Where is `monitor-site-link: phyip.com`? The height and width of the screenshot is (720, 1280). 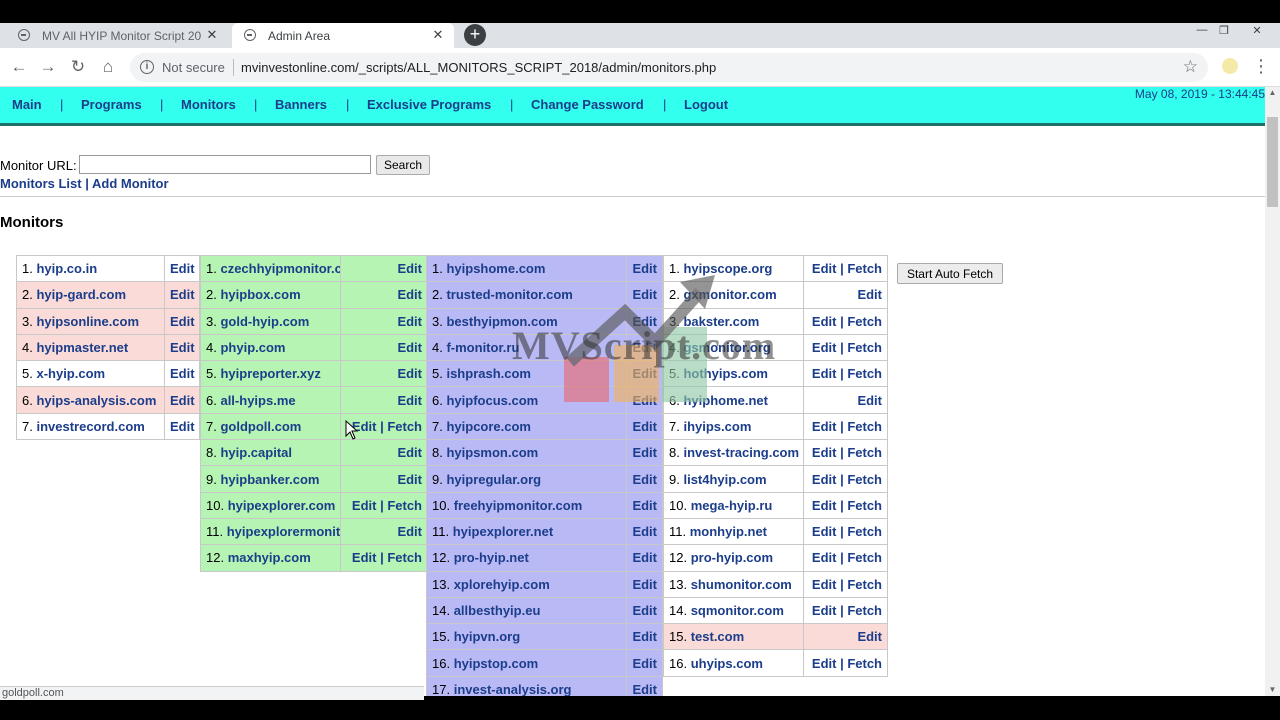
monitor-site-link: phyip.com is located at coordinates (252, 347).